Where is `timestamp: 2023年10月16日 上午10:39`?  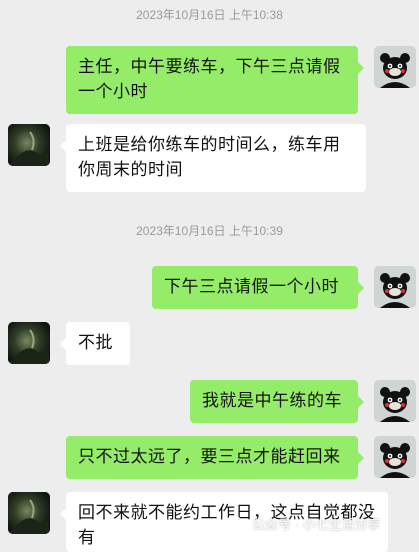 timestamp: 2023年10月16日 上午10:39 is located at coordinates (209, 231).